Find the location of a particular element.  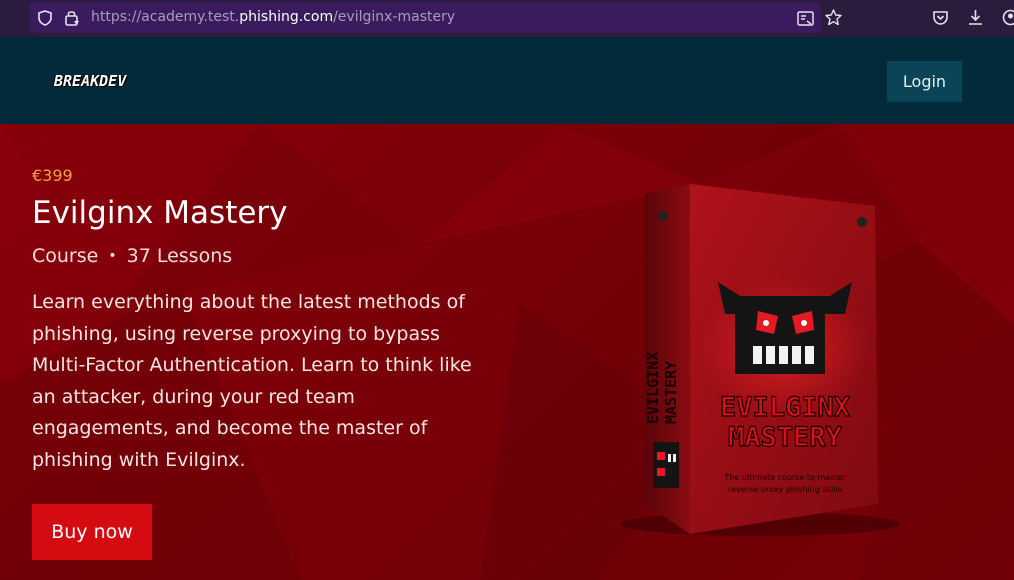

url-path: /evilginx-mastery is located at coordinates (394, 17).